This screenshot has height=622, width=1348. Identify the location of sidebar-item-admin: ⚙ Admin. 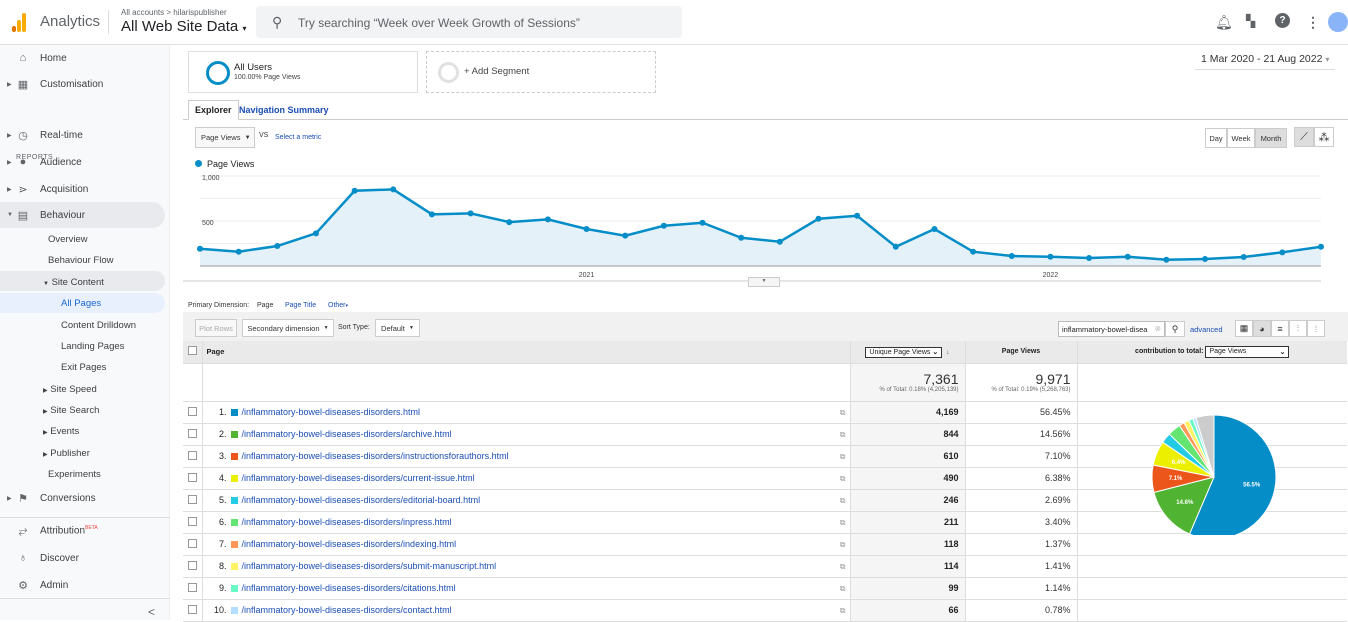
(82, 585).